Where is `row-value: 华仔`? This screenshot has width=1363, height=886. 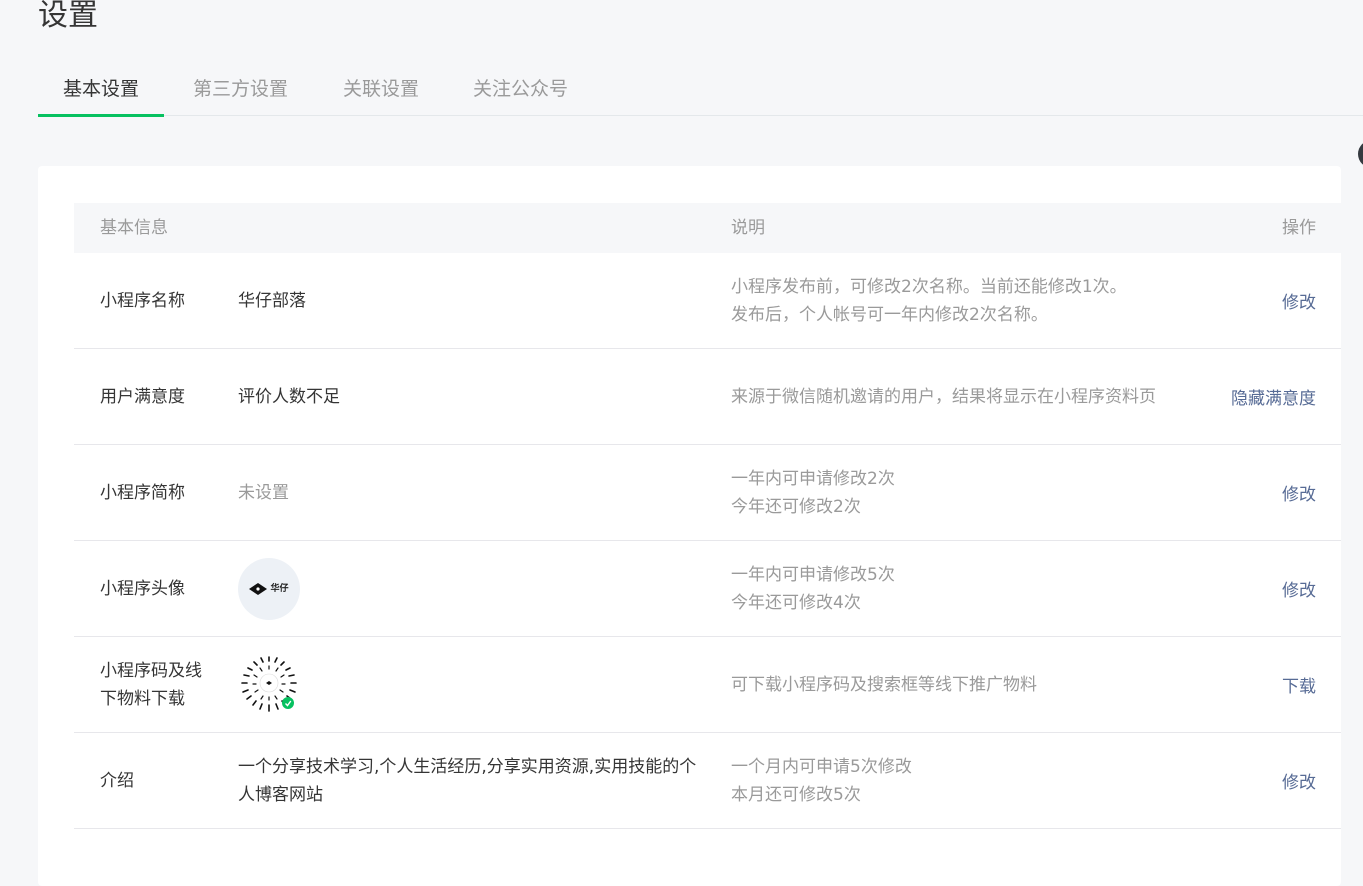 row-value: 华仔 is located at coordinates (478, 588).